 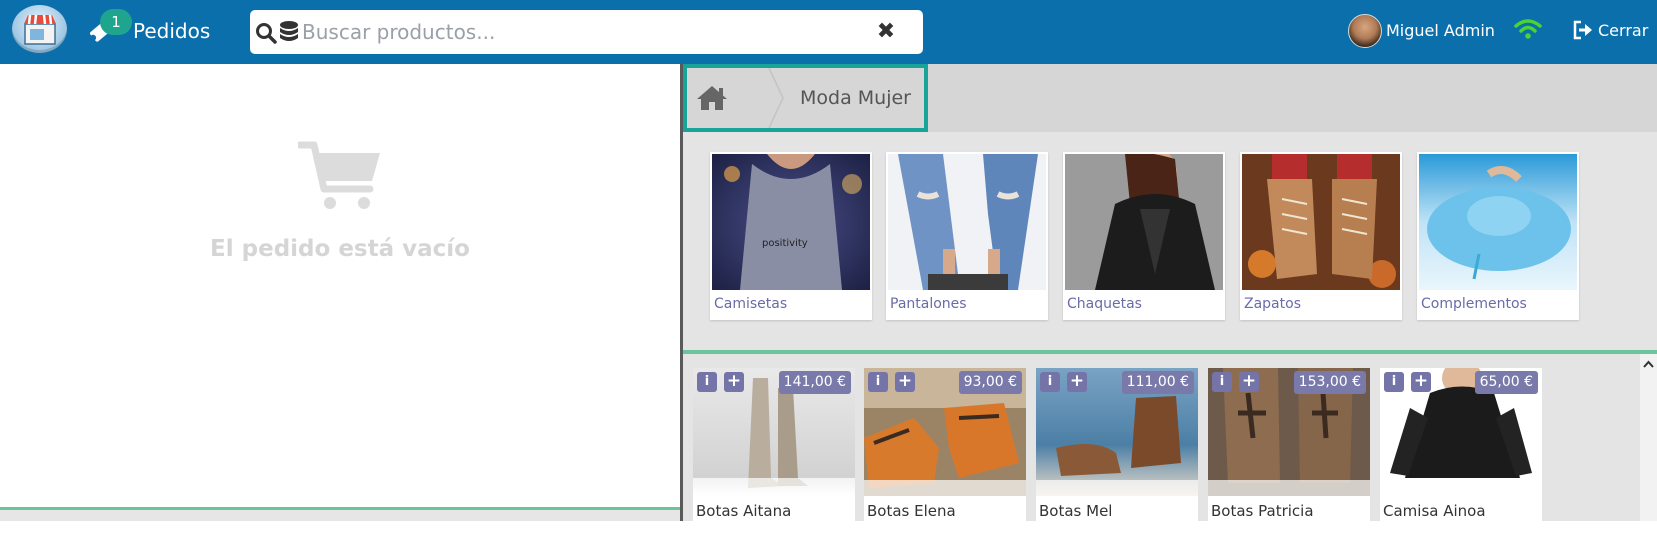 I want to click on product-price: 141,00 €, so click(x=814, y=382).